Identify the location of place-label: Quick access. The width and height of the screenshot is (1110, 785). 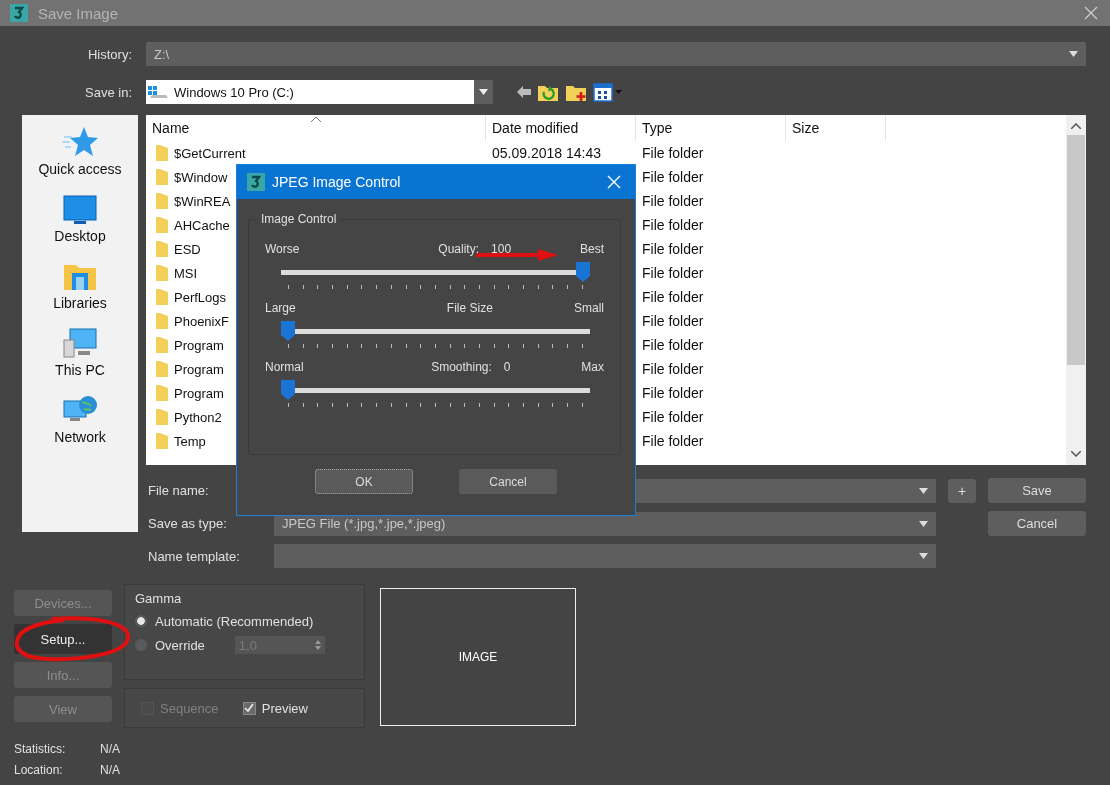
(80, 169).